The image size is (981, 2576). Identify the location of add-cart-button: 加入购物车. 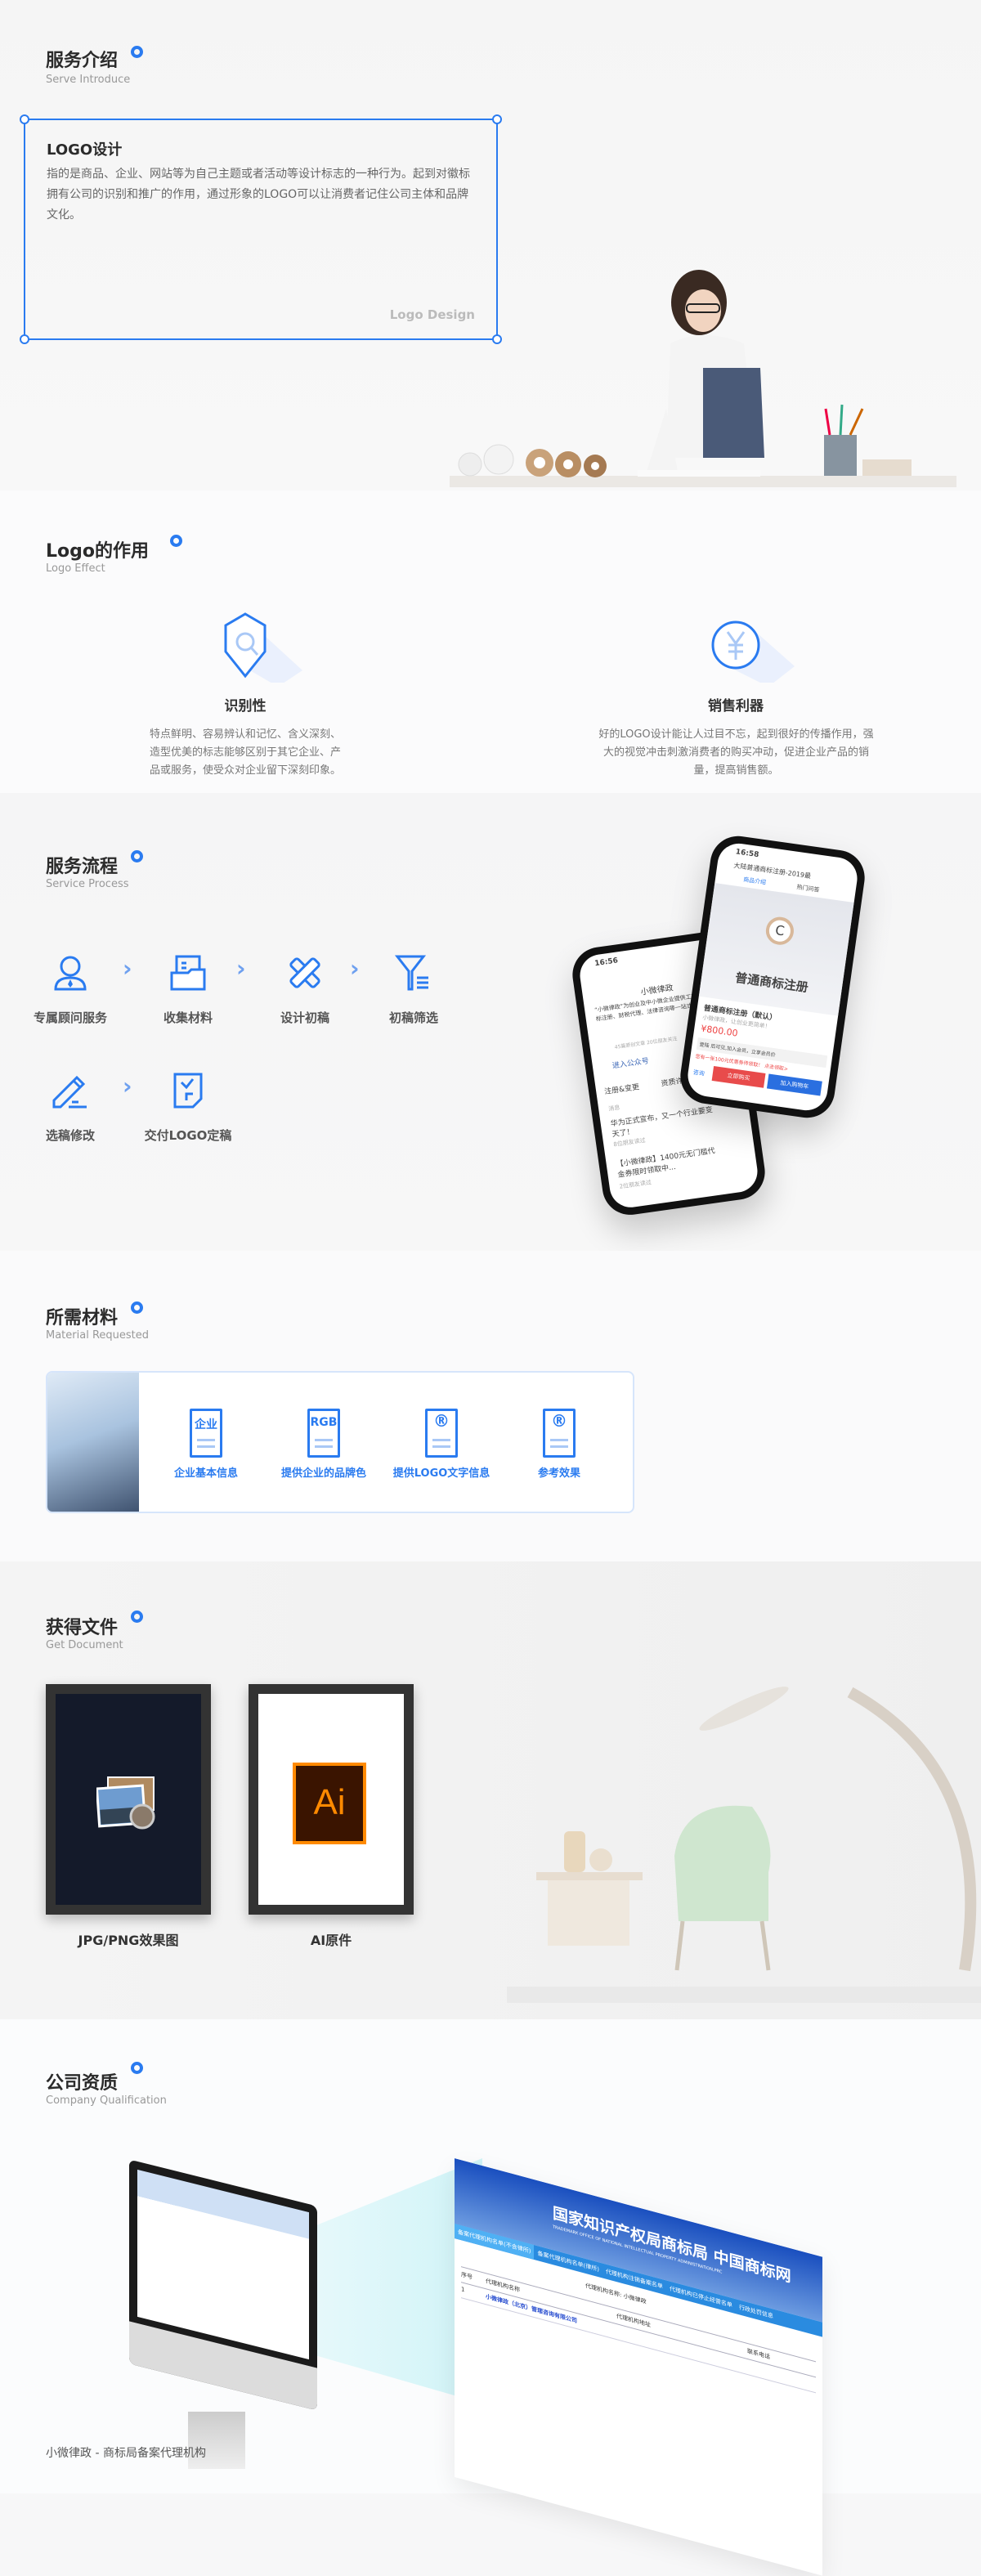
(794, 1084).